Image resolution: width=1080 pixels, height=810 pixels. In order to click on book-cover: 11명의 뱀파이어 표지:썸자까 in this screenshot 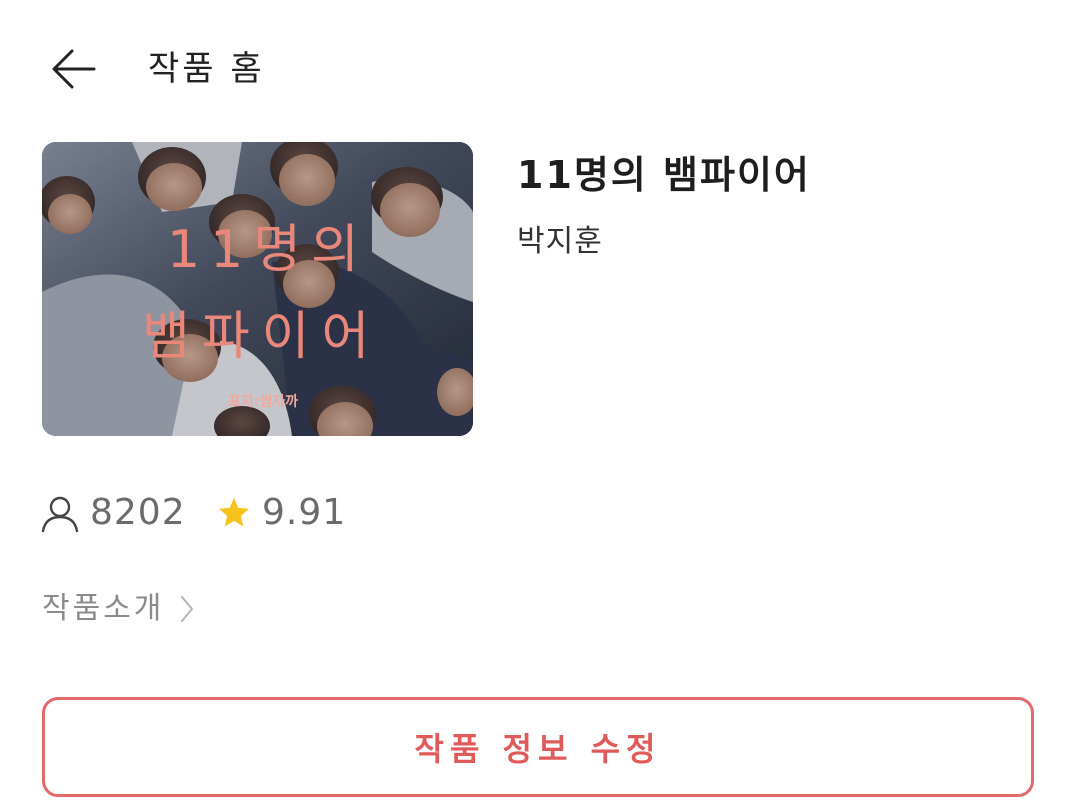, I will do `click(257, 289)`.